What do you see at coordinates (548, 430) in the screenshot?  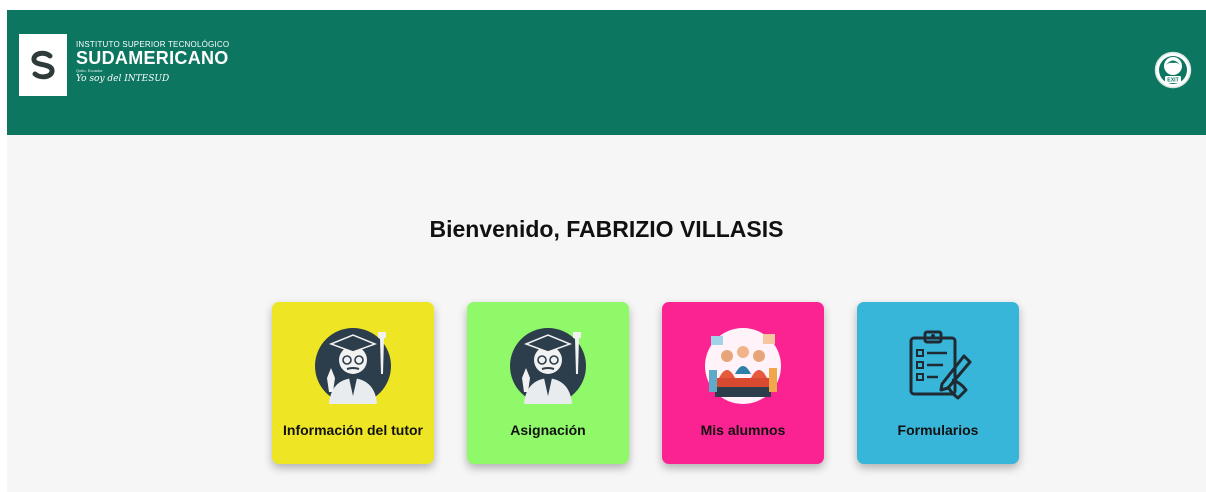 I see `card-label: Asignación` at bounding box center [548, 430].